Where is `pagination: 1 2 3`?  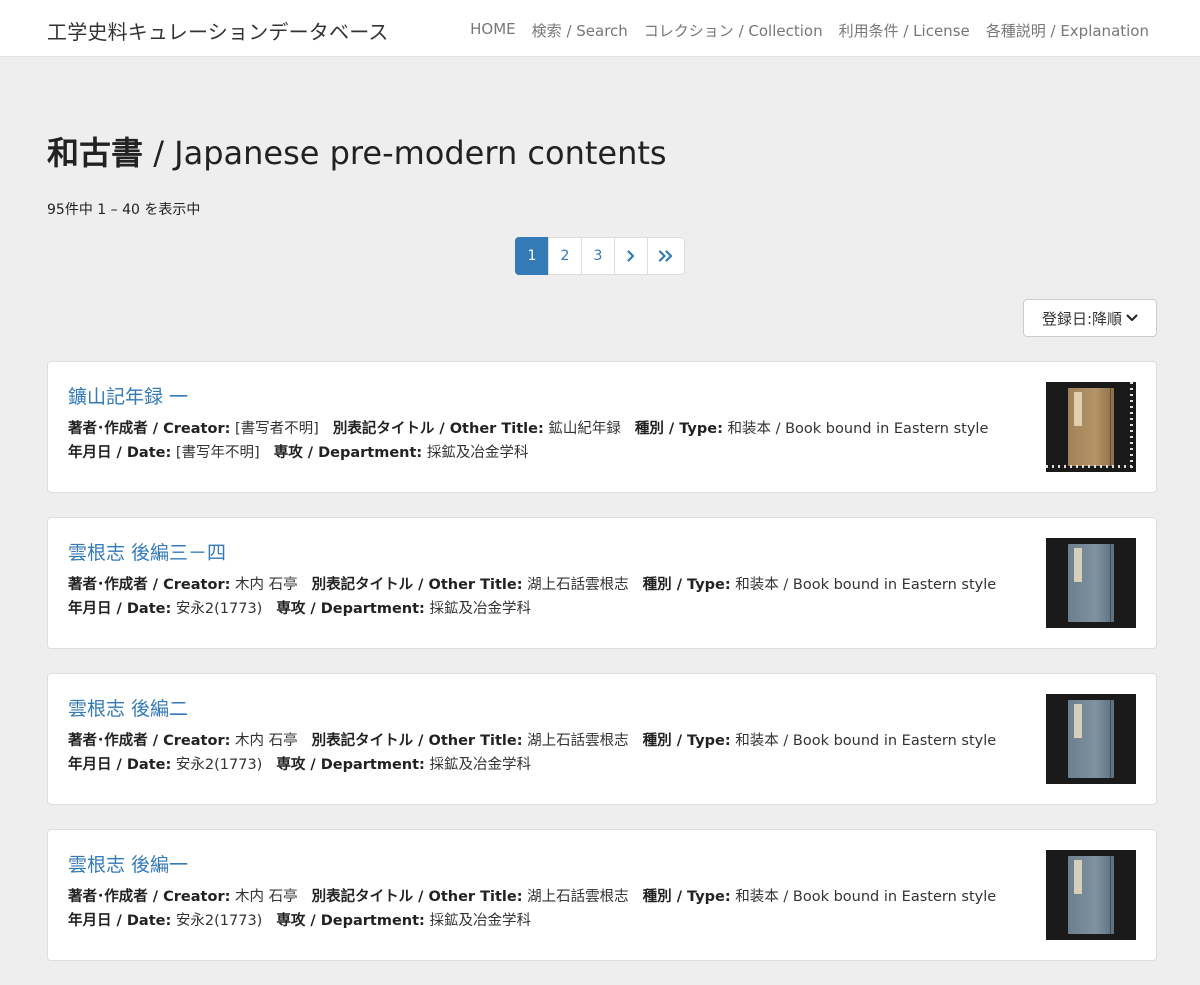 pagination: 1 2 3 is located at coordinates (600, 256).